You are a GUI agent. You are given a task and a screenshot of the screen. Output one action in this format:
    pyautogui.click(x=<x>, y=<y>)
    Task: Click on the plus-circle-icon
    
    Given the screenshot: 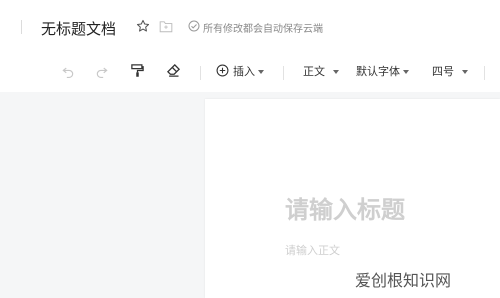 What is the action you would take?
    pyautogui.click(x=222, y=70)
    